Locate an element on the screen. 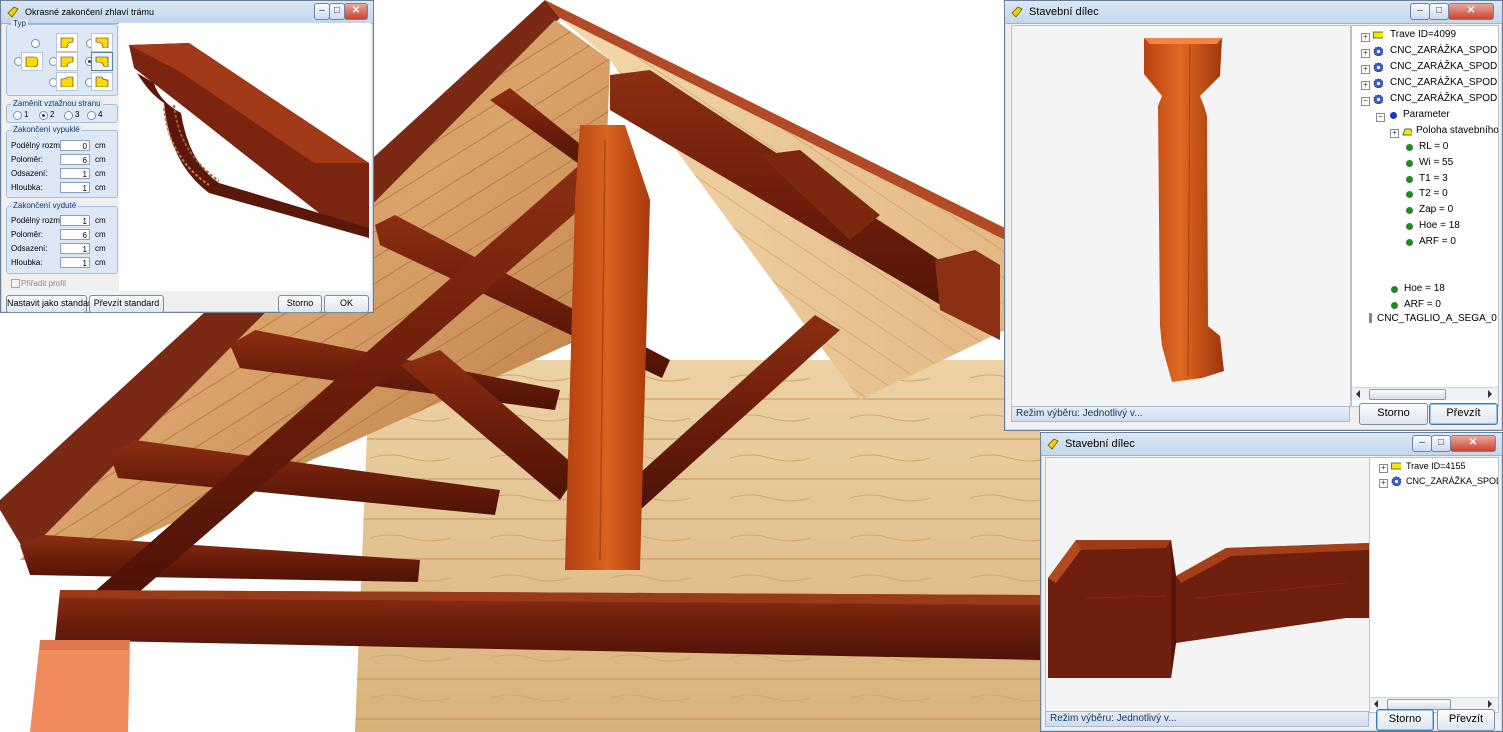 The image size is (1503, 732). scroll-thumb is located at coordinates (1407, 394).